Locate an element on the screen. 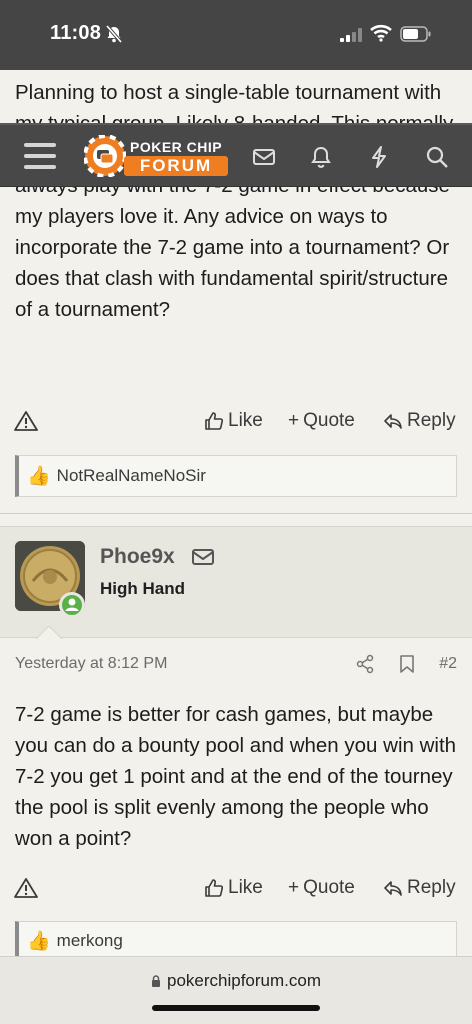 The width and height of the screenshot is (472, 1024). post-date: Yesterday at 8:12 PM is located at coordinates (91, 664).